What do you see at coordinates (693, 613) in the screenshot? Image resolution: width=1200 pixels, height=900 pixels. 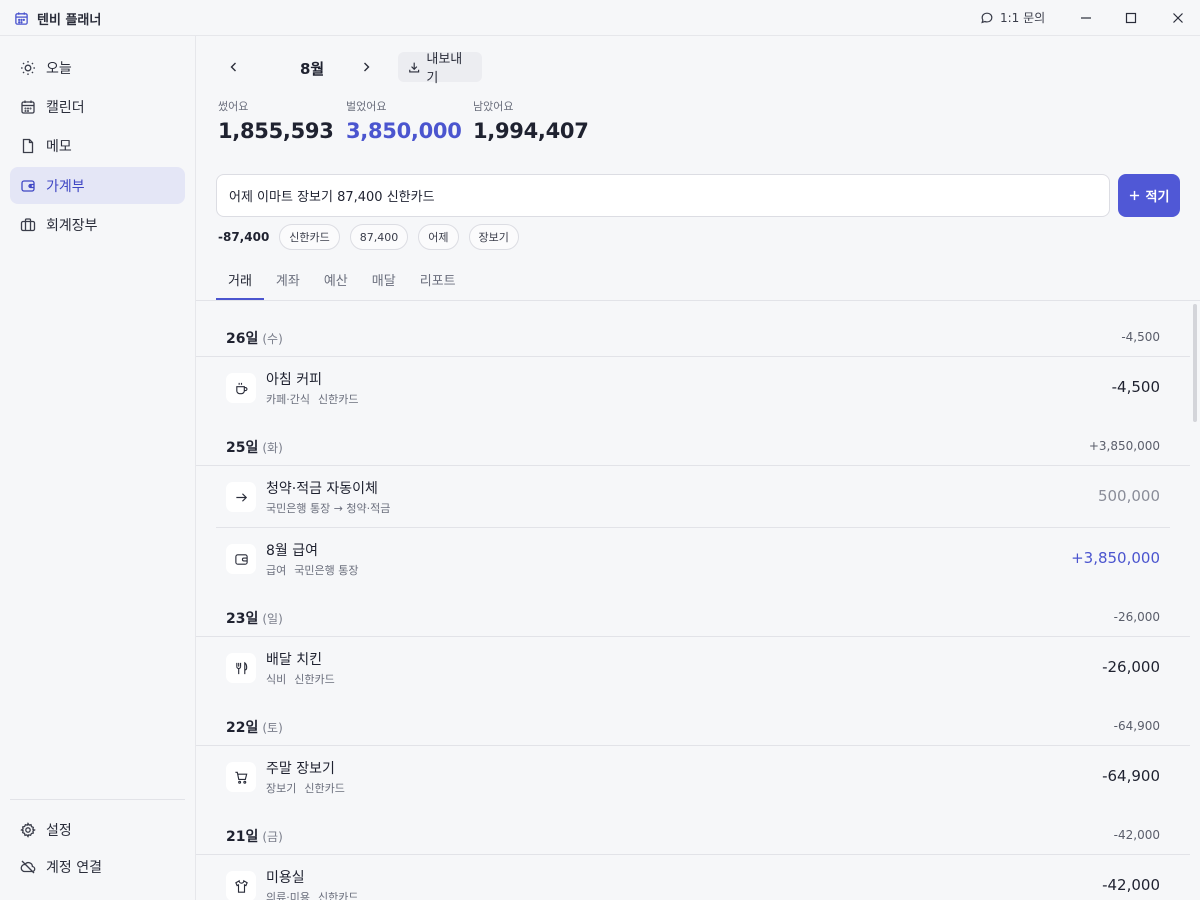 I see `day-header: 23일 (일) -26,000` at bounding box center [693, 613].